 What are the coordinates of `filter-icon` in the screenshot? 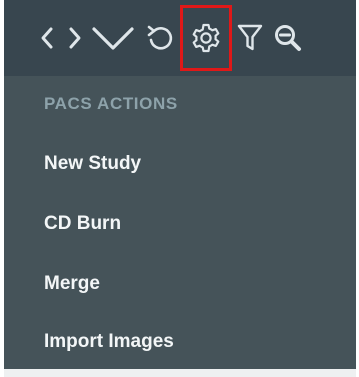 It's located at (250, 37).